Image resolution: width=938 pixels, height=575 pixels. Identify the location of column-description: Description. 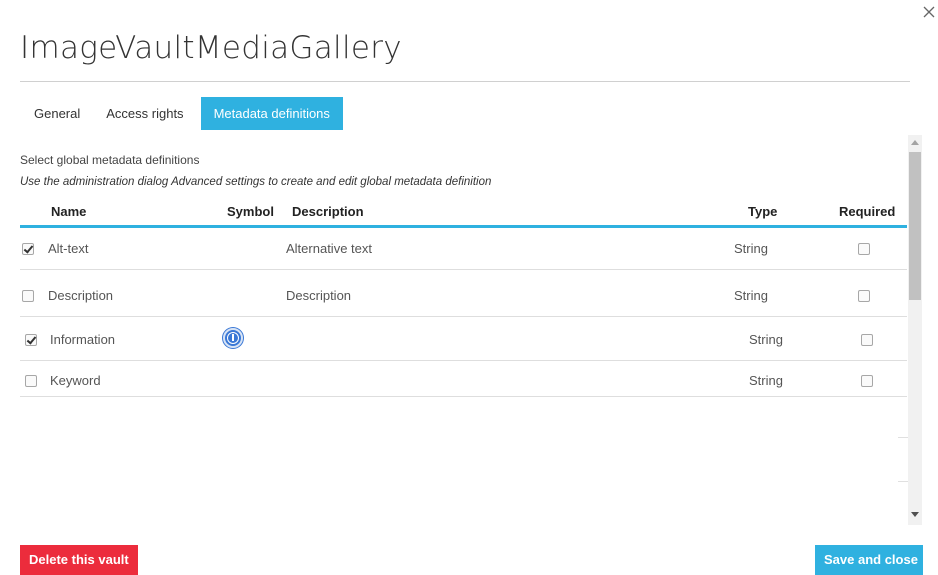
(328, 211).